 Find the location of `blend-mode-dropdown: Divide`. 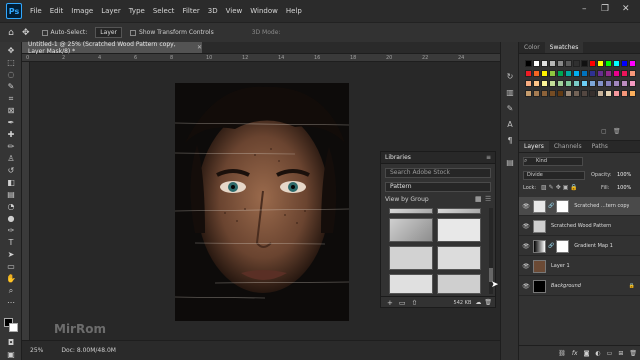

blend-mode-dropdown: Divide is located at coordinates (554, 175).